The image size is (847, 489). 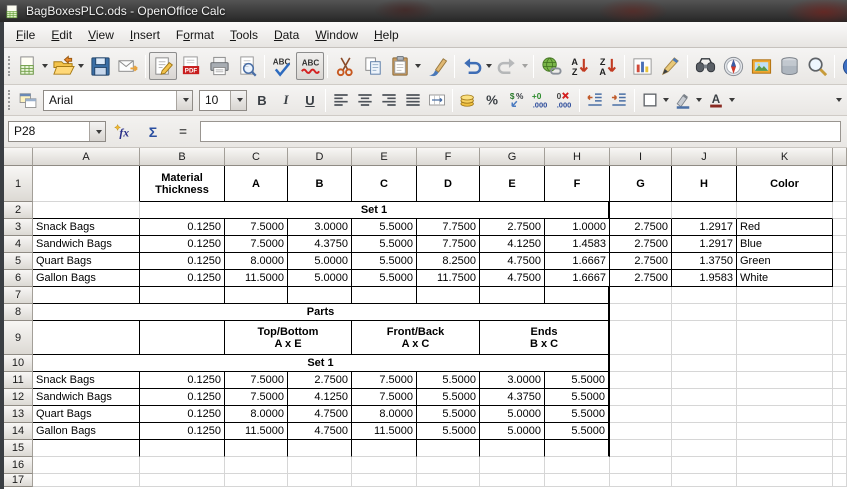 I want to click on align-left-button, so click(x=341, y=100).